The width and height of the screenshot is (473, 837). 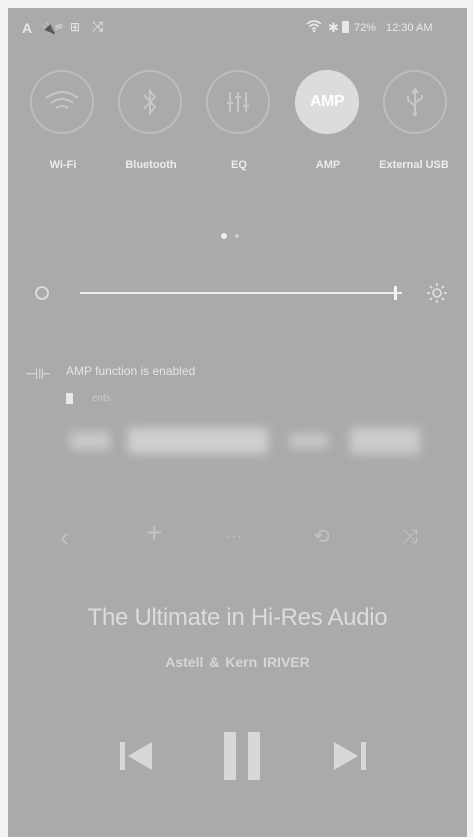 I want to click on player-controls: ‹ + ··· ⟲ ⤨, so click(x=237, y=536).